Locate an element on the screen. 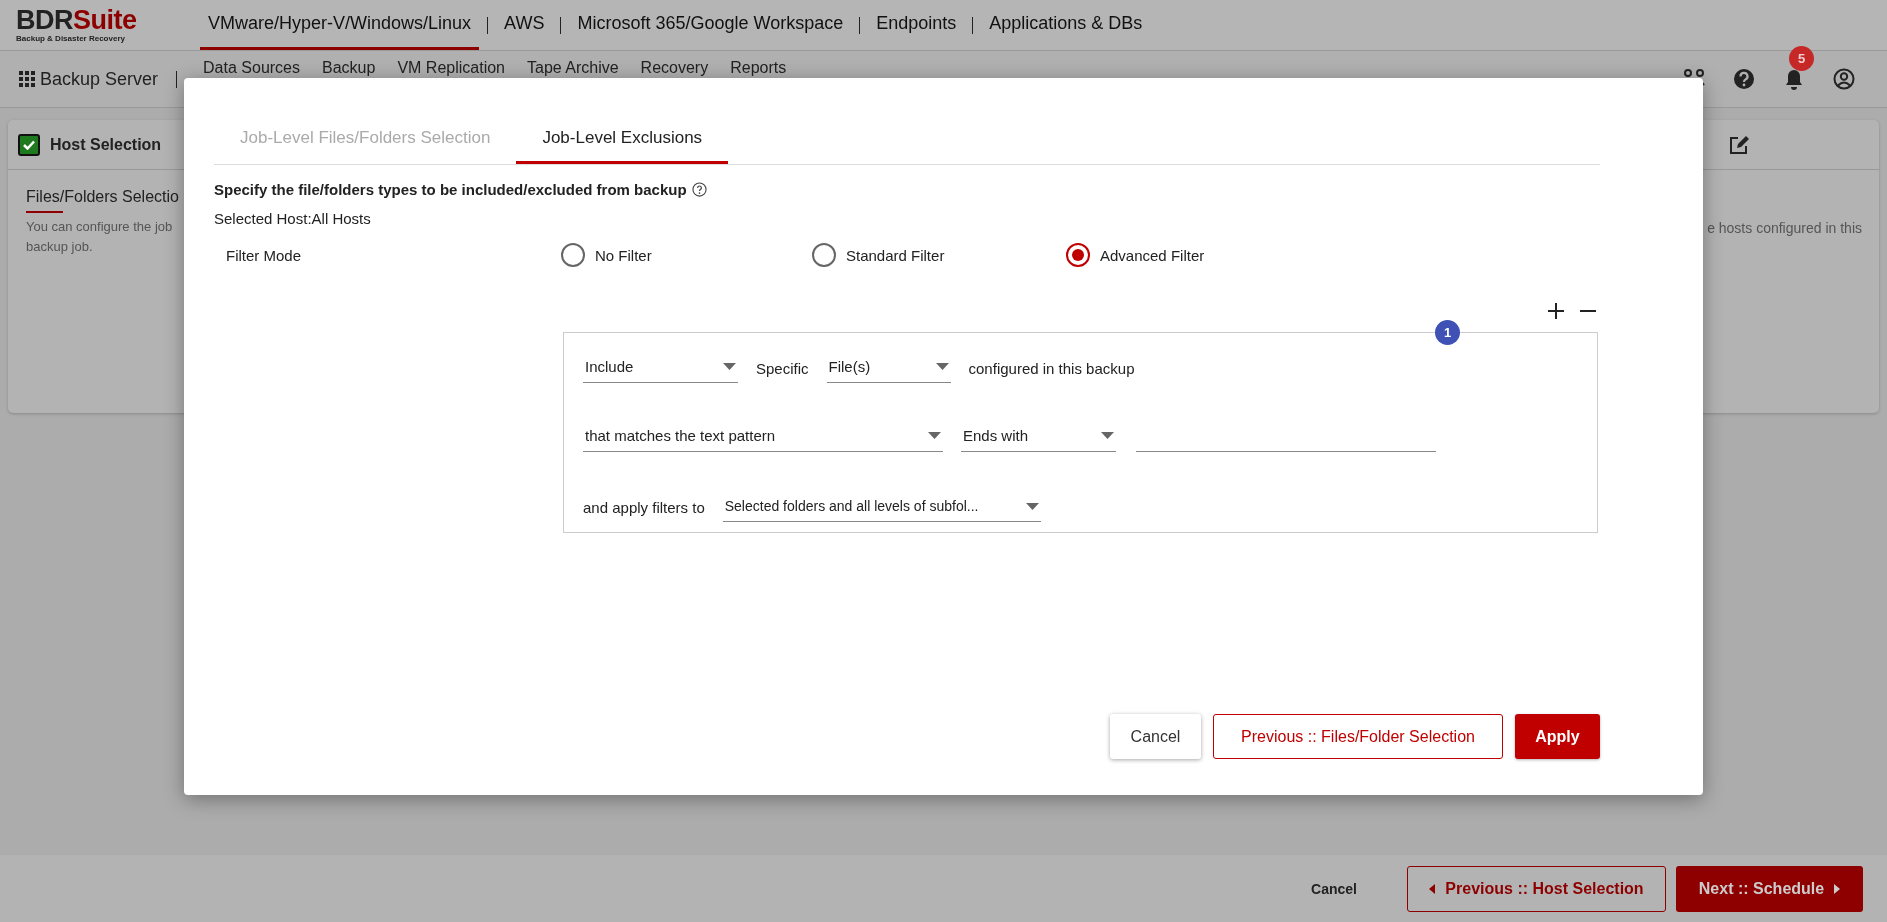 The image size is (1887, 922). edit-icon is located at coordinates (1739, 144).